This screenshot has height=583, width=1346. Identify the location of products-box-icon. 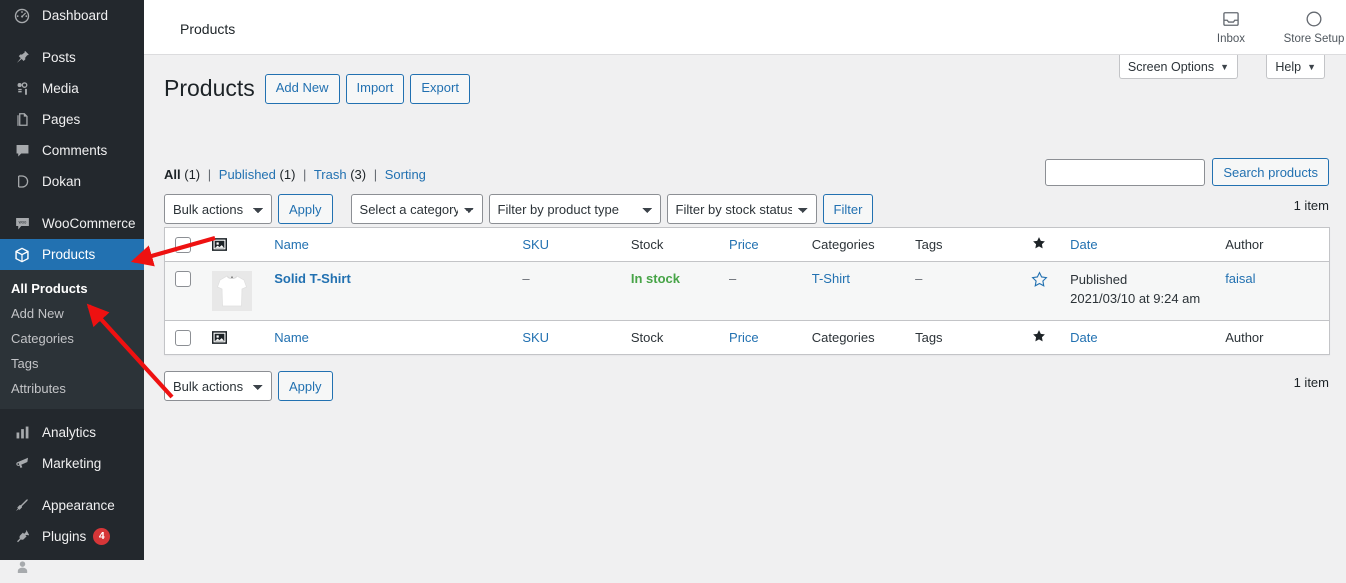
(22, 255).